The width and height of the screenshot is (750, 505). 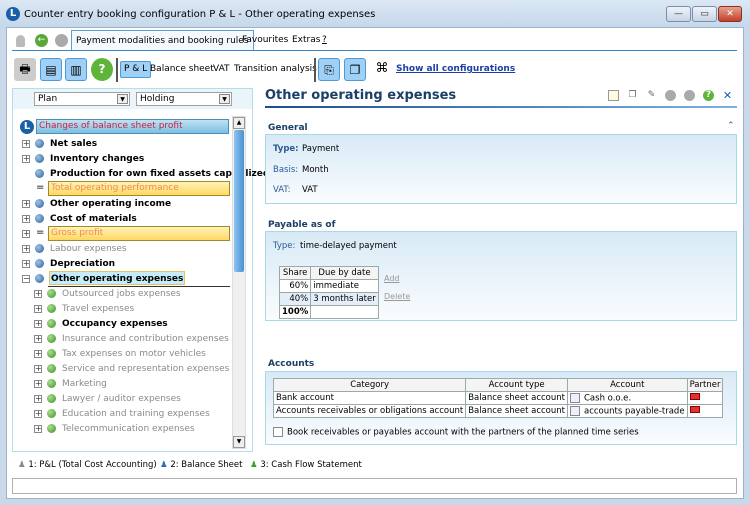 I want to click on scroll-down-icon: ▼, so click(x=239, y=442).